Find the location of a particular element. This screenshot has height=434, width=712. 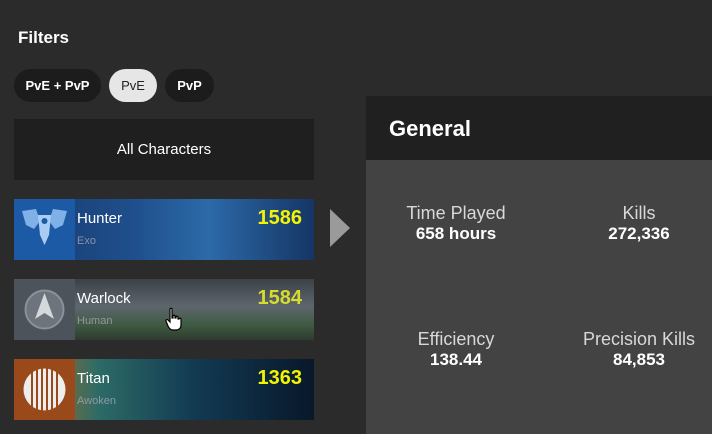

filter-pve-button: PvE is located at coordinates (133, 85).